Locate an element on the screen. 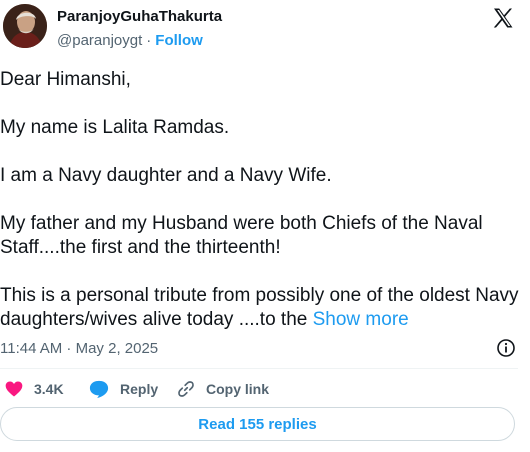 The width and height of the screenshot is (530, 452). reply-label: Reply is located at coordinates (139, 389).